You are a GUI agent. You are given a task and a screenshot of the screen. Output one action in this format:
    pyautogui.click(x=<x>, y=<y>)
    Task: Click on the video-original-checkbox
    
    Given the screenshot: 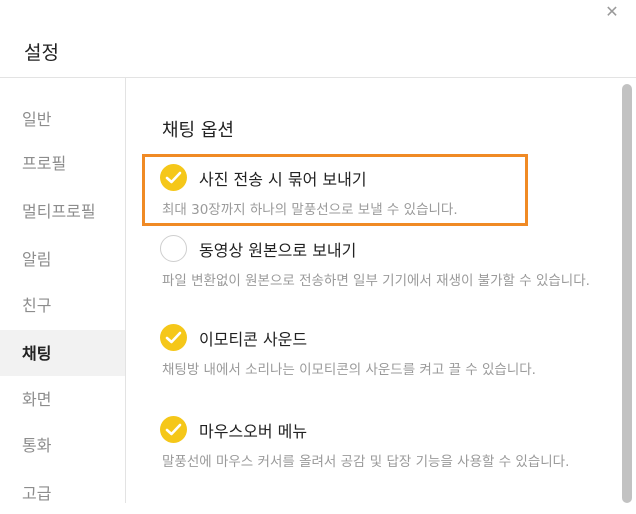 What is the action you would take?
    pyautogui.click(x=173, y=248)
    